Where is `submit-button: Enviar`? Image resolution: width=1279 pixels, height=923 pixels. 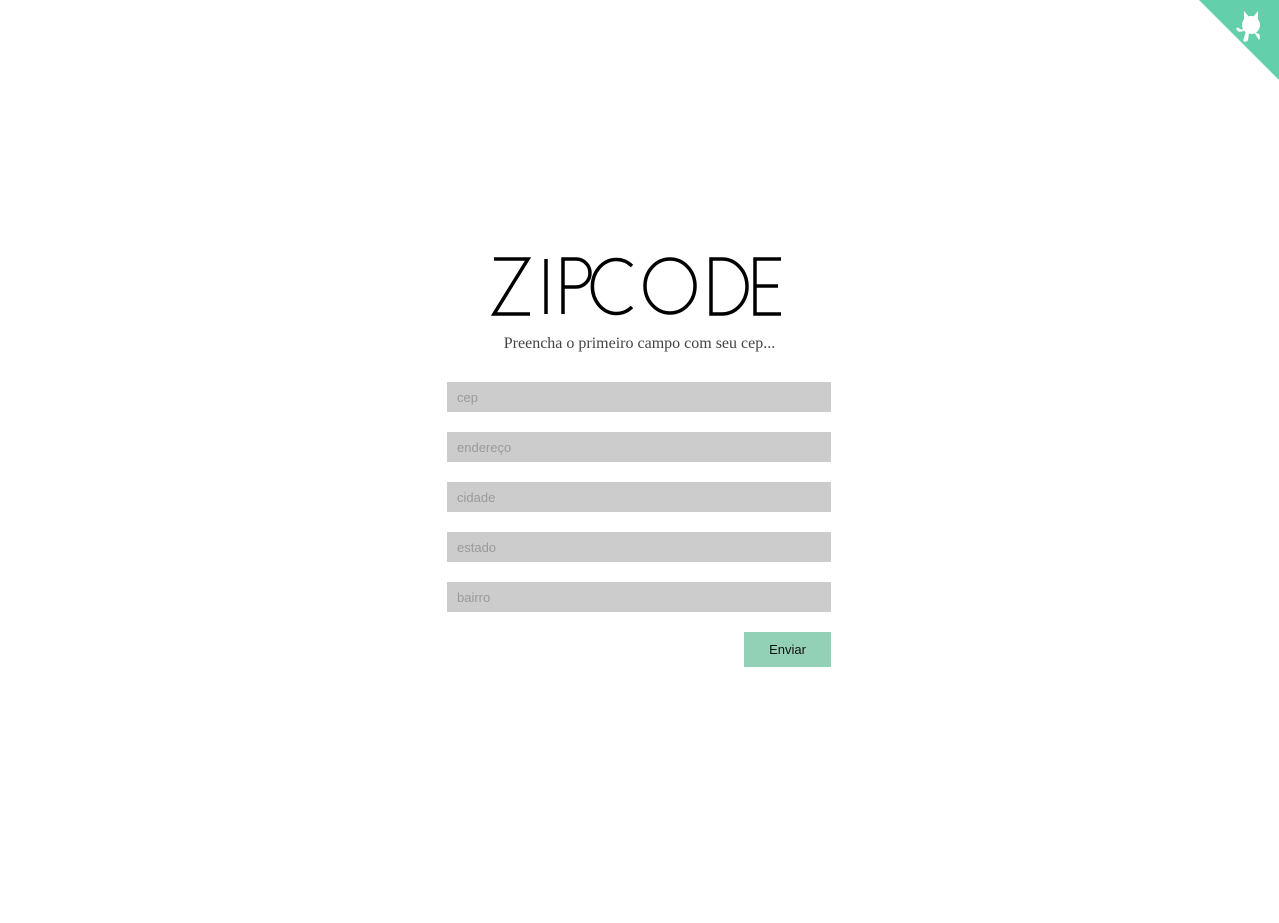 submit-button: Enviar is located at coordinates (787, 649).